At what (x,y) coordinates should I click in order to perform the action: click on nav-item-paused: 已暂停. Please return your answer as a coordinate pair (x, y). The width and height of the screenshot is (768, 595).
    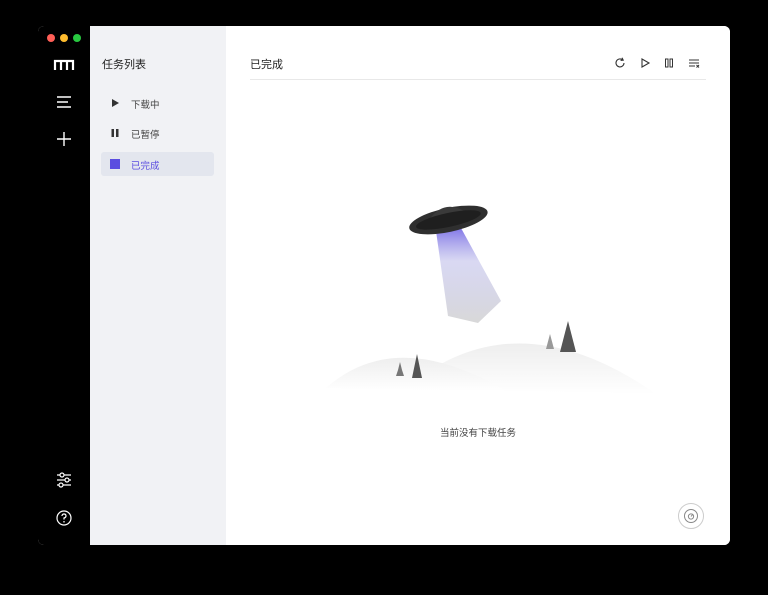
    Looking at the image, I should click on (157, 133).